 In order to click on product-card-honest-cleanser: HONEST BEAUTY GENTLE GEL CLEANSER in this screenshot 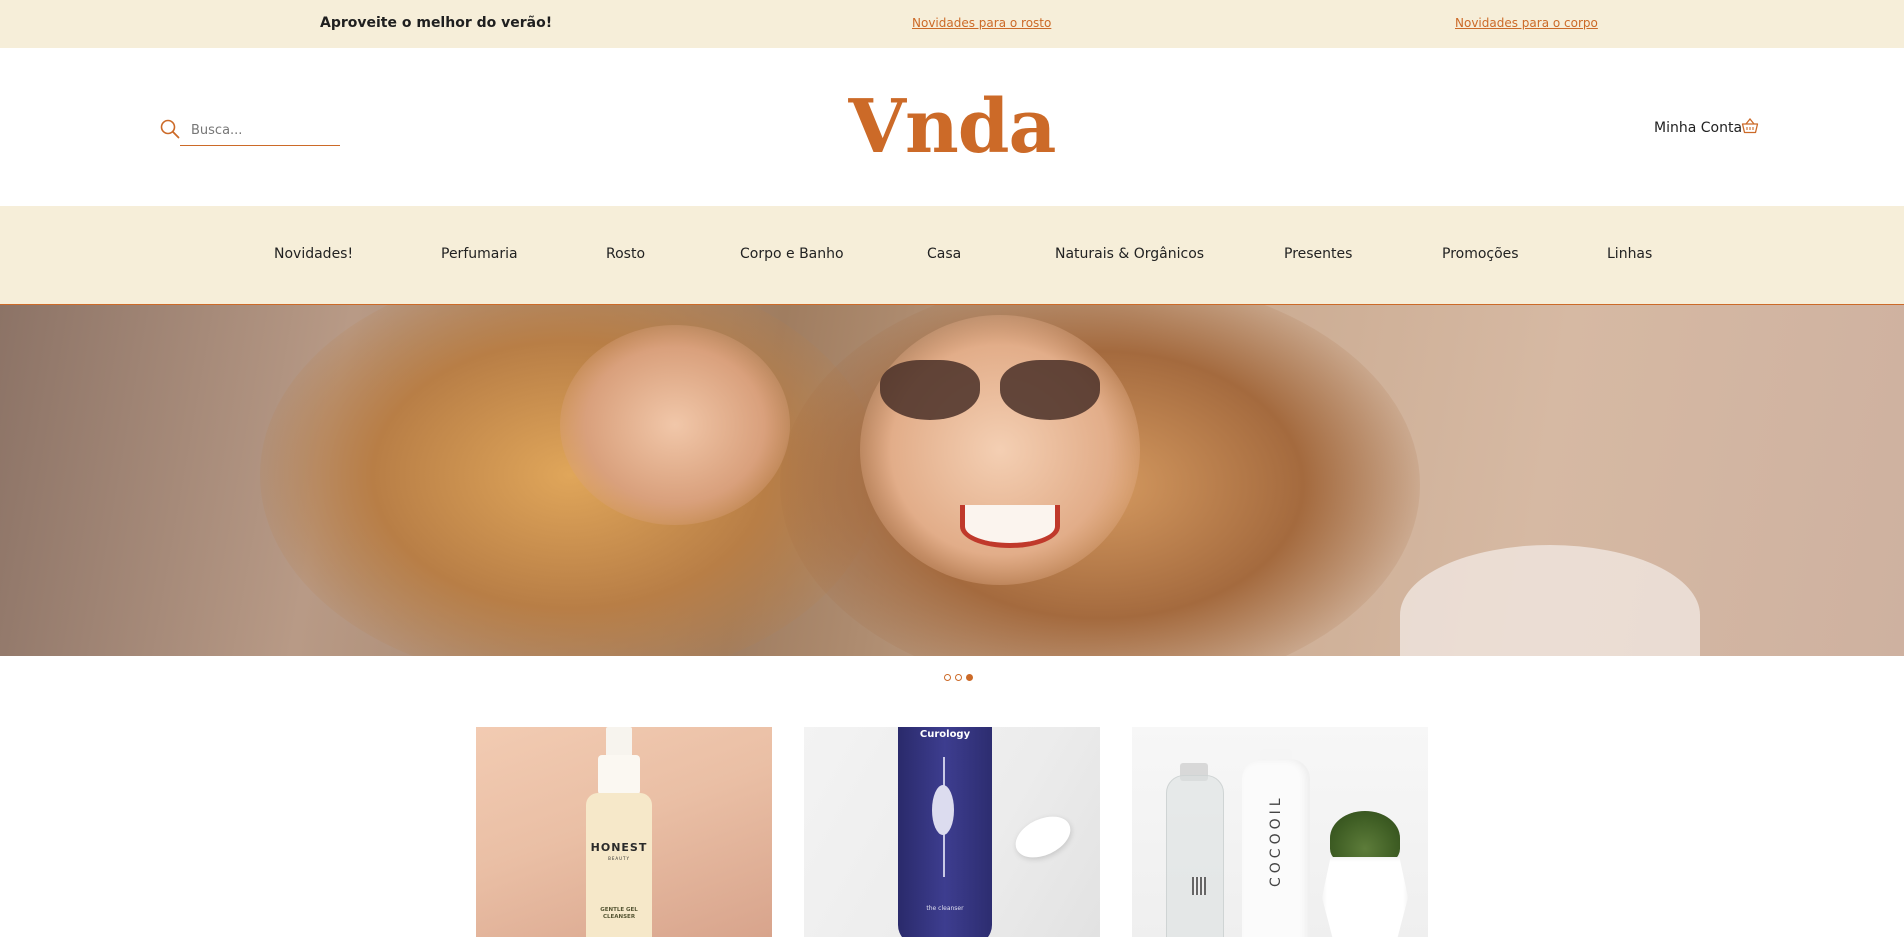, I will do `click(624, 832)`.